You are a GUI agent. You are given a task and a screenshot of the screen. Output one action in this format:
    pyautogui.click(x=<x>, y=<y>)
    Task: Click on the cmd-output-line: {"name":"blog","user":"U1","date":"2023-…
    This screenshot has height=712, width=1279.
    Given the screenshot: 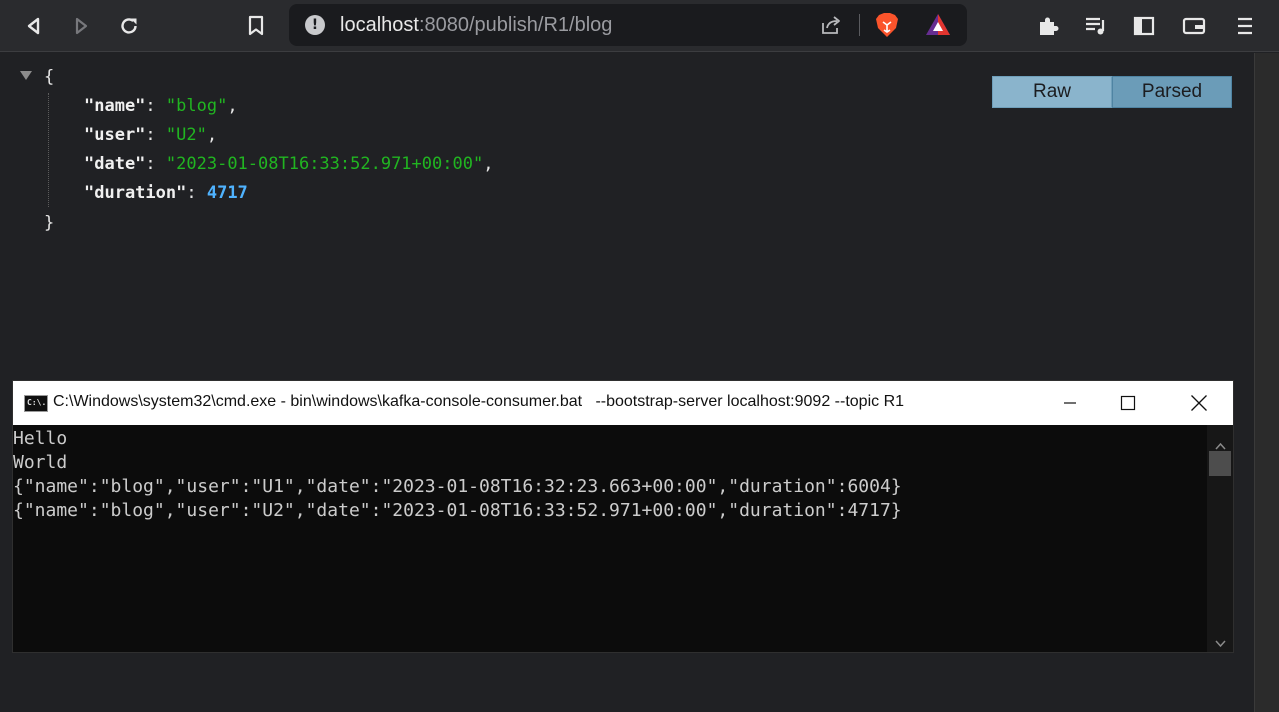 What is the action you would take?
    pyautogui.click(x=457, y=486)
    